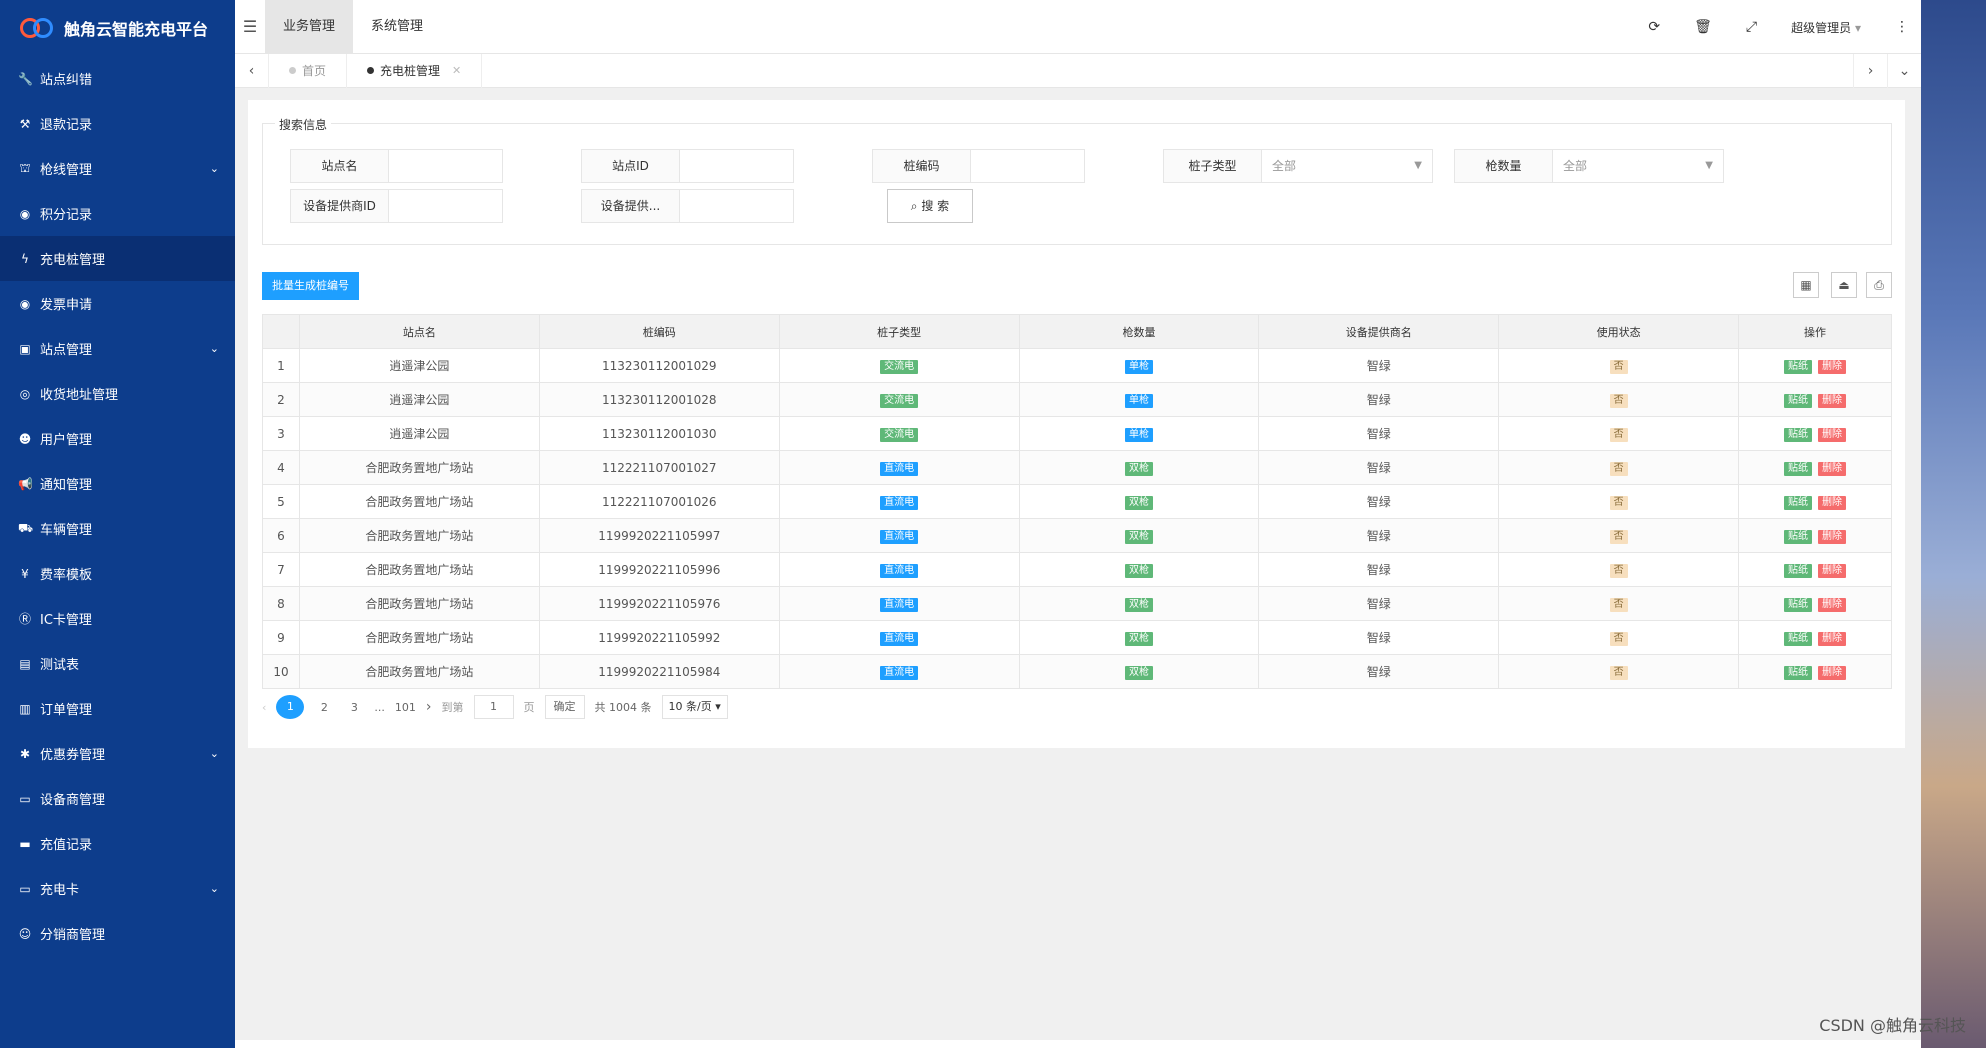 This screenshot has height=1048, width=1986. Describe the element at coordinates (1077, 501) in the screenshot. I see `table-row: 5 合肥政务置地广场站 112221107001026 直流电 双枪 智绿 否 贴纸 删除` at that location.